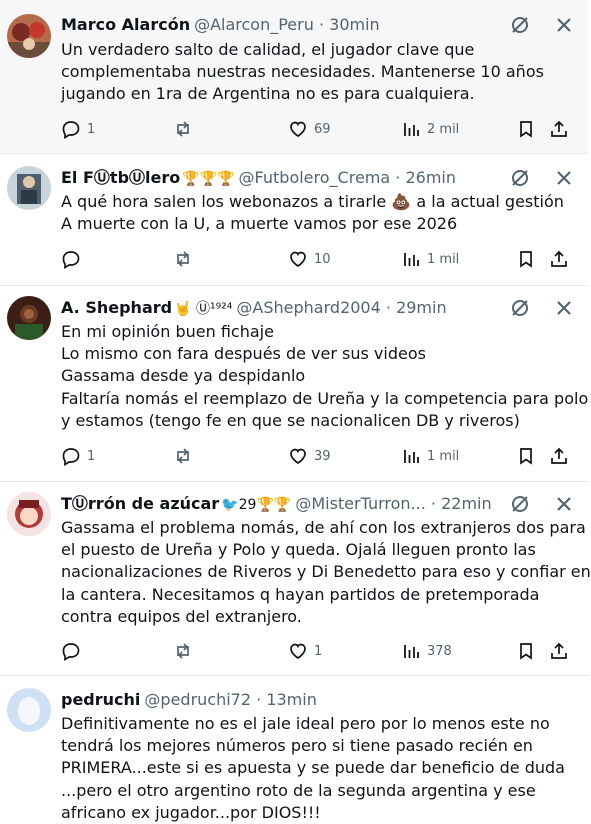 Image resolution: width=591 pixels, height=824 pixels. What do you see at coordinates (439, 651) in the screenshot?
I see `views-count: 378` at bounding box center [439, 651].